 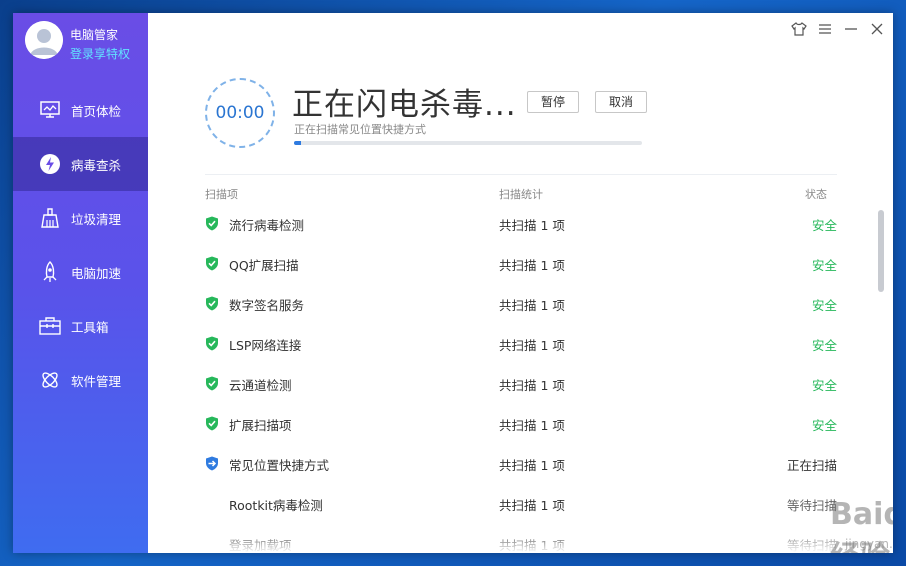 What do you see at coordinates (468, 143) in the screenshot?
I see `scan-progress-bar` at bounding box center [468, 143].